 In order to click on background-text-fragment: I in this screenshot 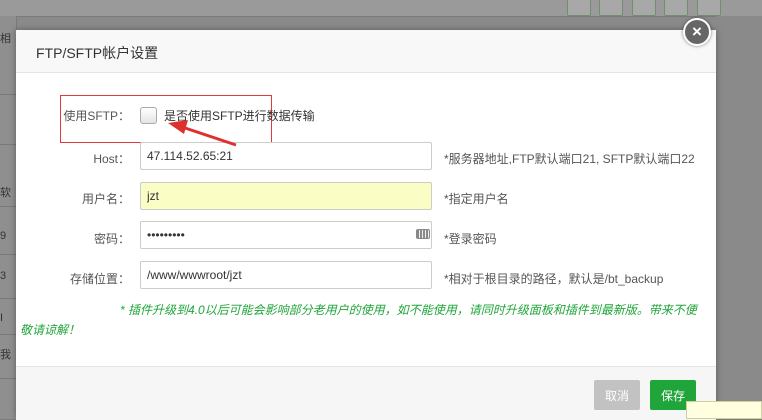, I will do `click(2, 318)`.